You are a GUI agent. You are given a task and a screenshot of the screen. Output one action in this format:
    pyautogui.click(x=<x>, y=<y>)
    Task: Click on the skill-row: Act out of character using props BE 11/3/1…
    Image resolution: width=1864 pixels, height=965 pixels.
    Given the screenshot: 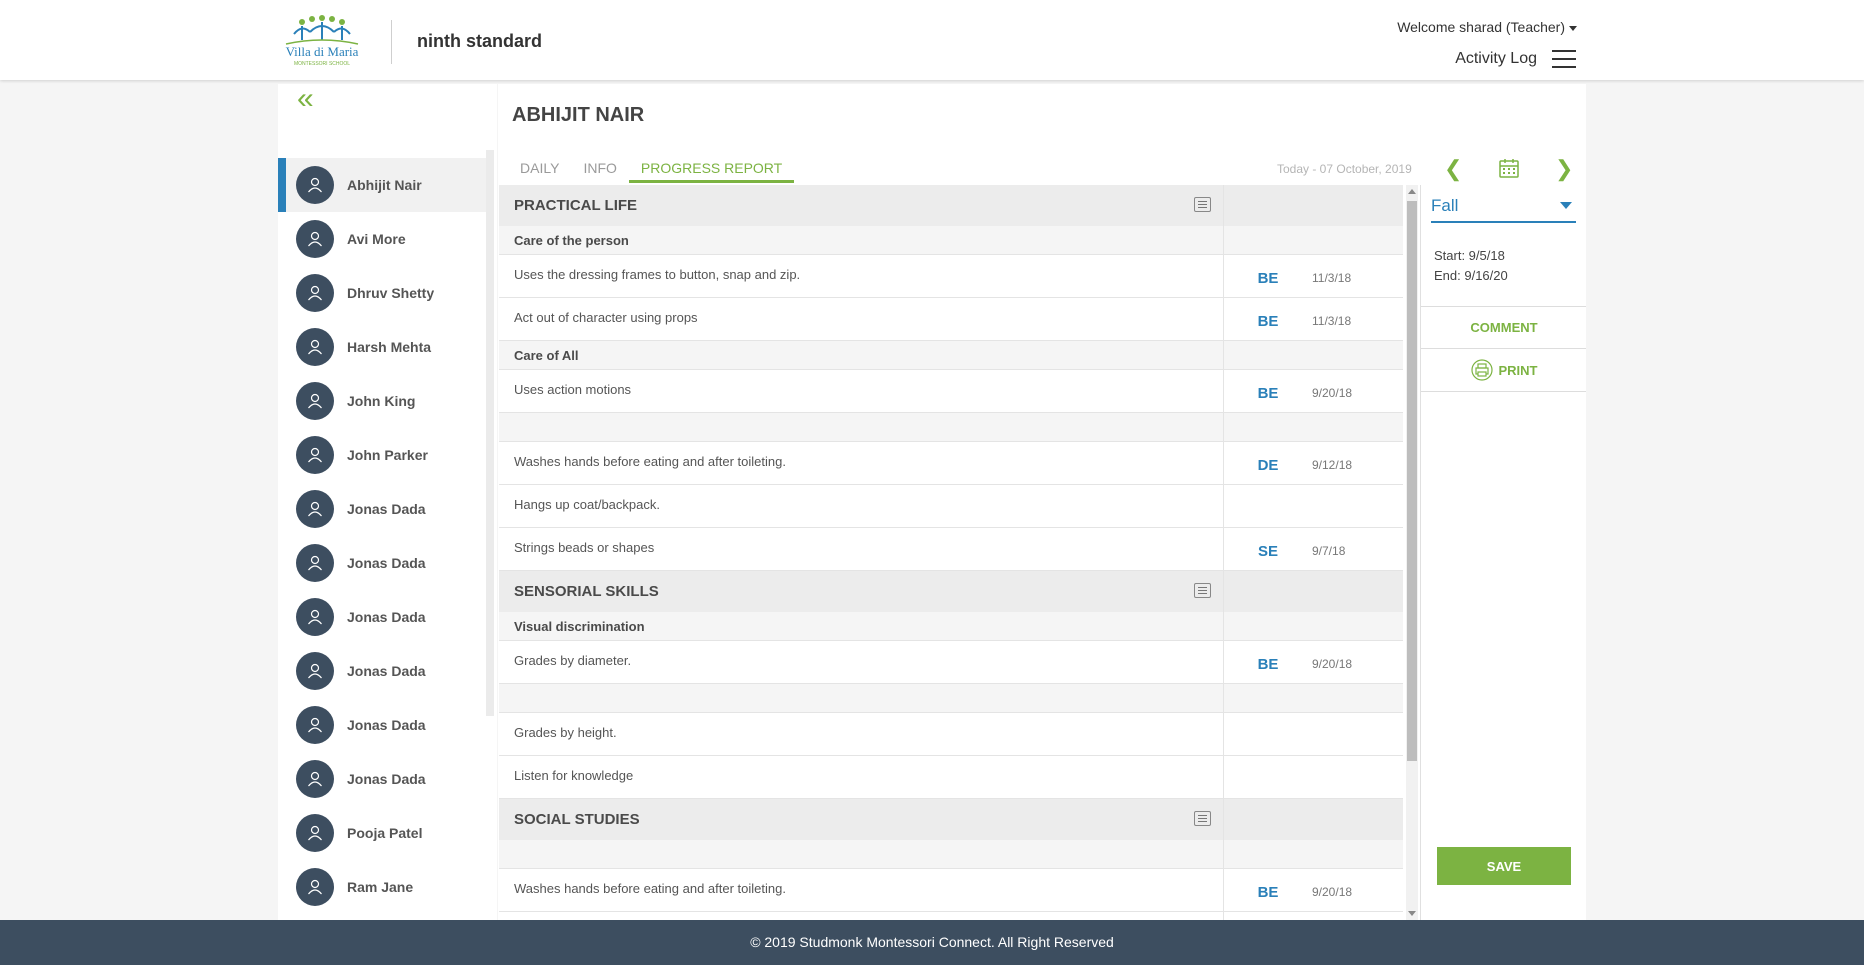 What is the action you would take?
    pyautogui.click(x=951, y=319)
    